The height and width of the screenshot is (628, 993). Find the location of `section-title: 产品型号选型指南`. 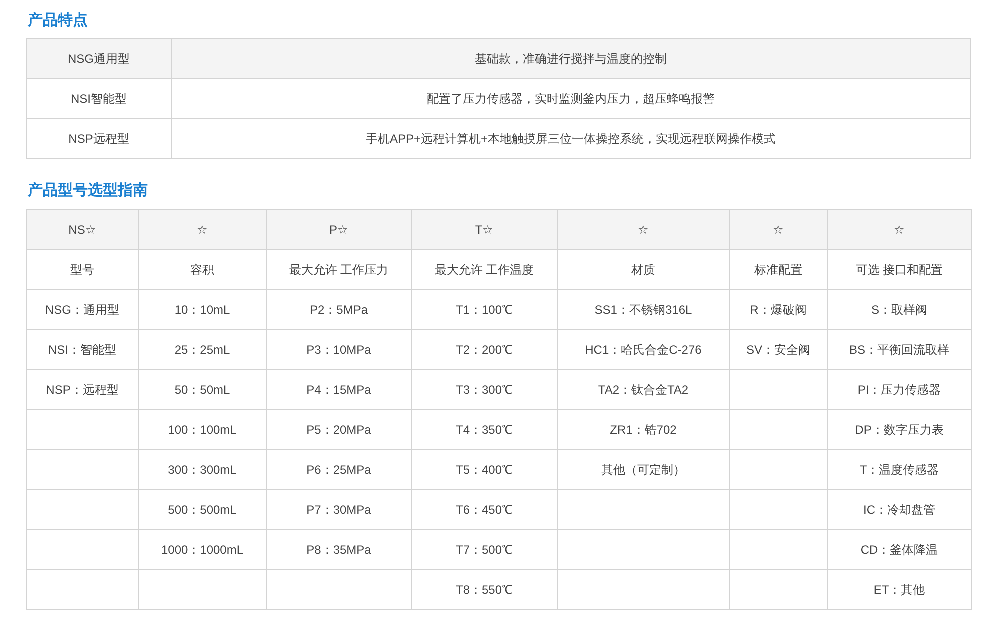

section-title: 产品型号选型指南 is located at coordinates (88, 191).